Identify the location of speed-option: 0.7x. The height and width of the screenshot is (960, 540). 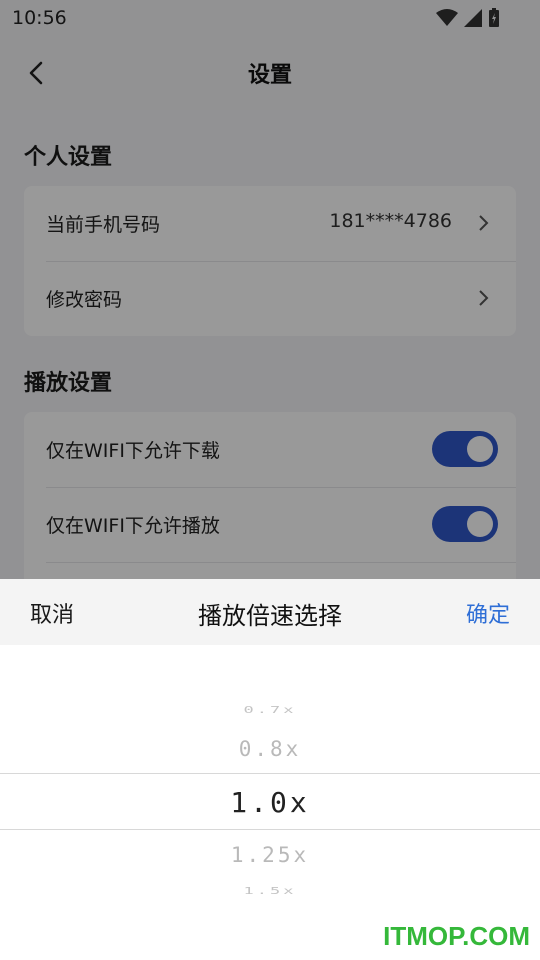
(270, 710).